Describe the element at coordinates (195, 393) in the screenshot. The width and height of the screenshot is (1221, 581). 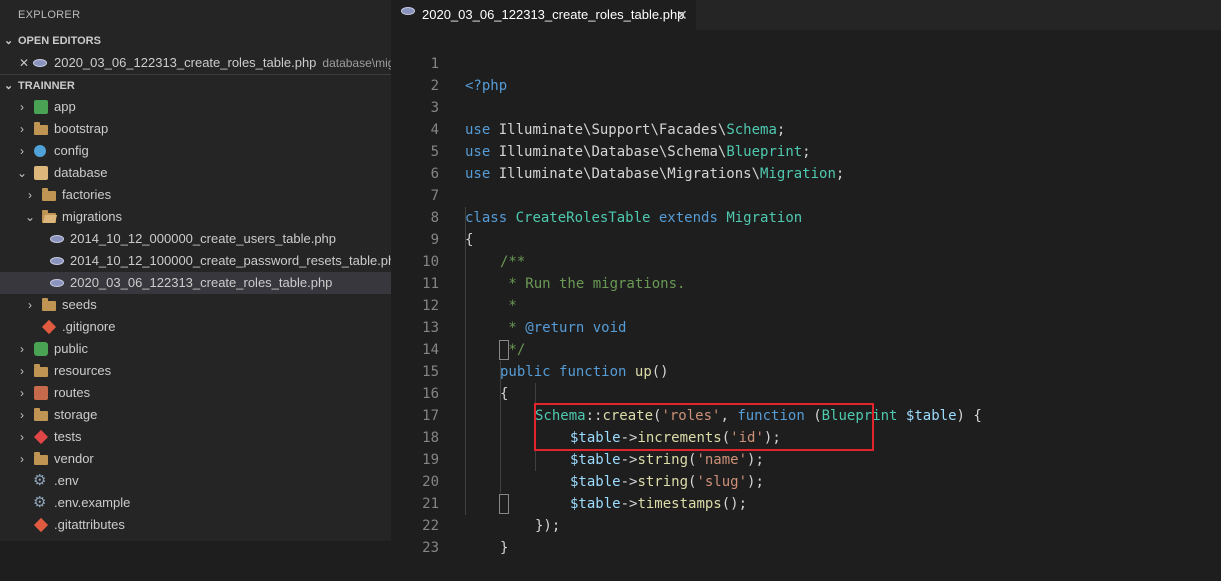
I see `tree-item-routes: › routes` at that location.